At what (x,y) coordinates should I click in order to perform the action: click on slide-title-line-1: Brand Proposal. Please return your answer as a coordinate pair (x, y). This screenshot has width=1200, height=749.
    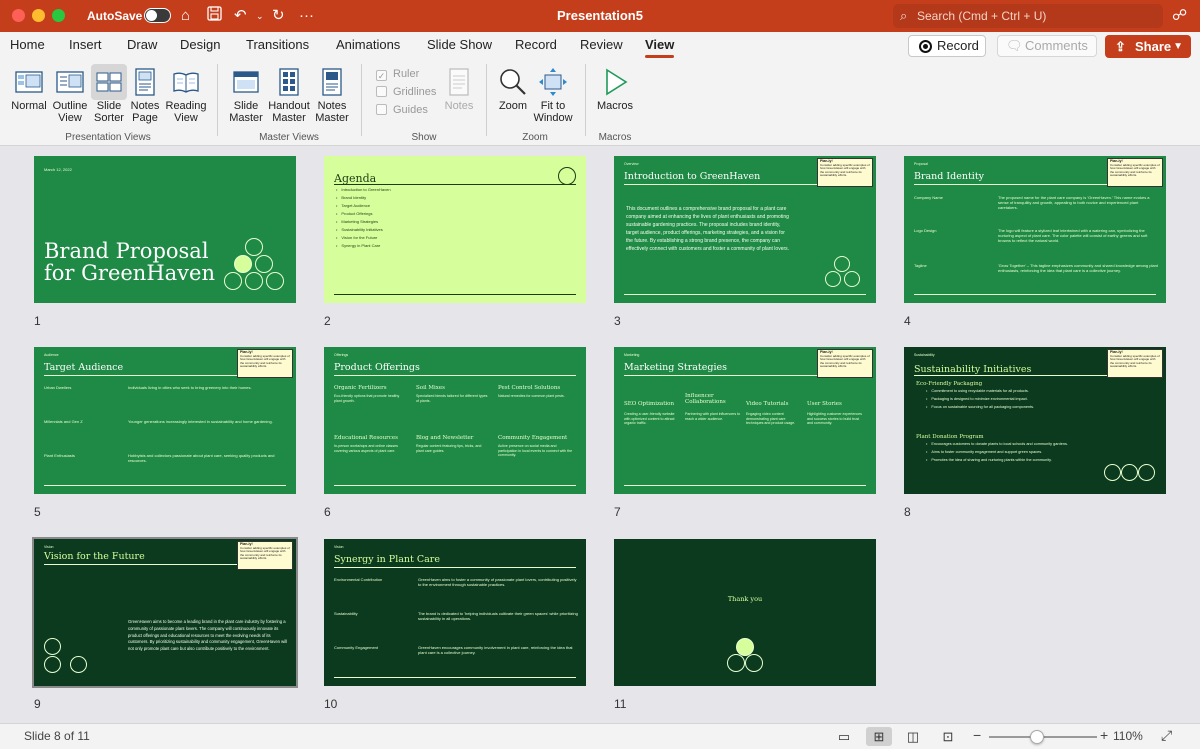
    Looking at the image, I should click on (126, 251).